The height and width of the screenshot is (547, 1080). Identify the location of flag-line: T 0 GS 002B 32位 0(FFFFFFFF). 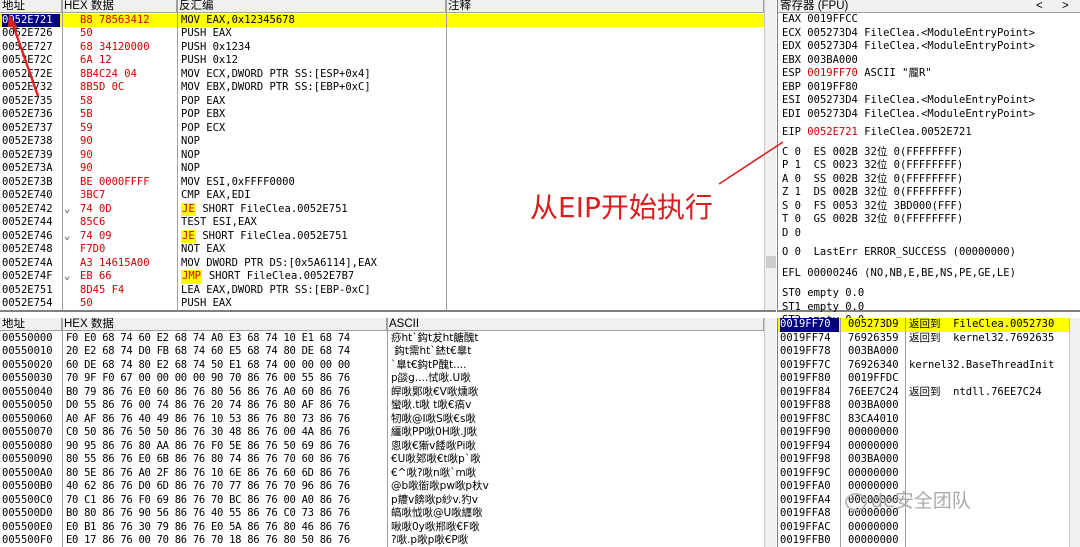
(872, 220).